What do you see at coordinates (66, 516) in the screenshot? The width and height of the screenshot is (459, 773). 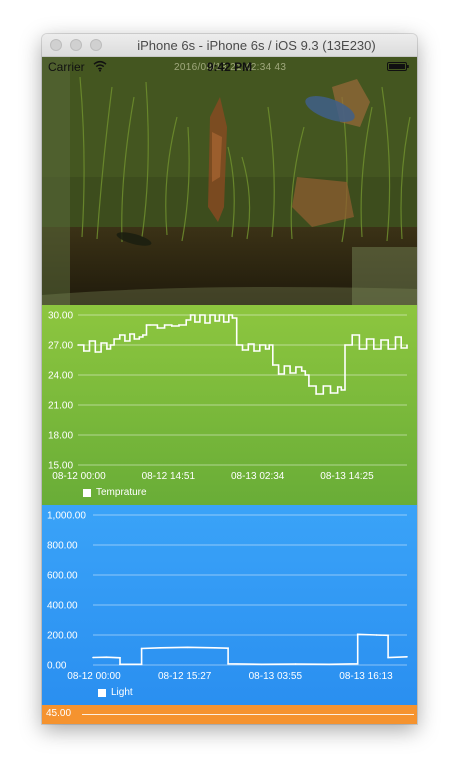 I see `light-y-tick-label: 1,000.00` at bounding box center [66, 516].